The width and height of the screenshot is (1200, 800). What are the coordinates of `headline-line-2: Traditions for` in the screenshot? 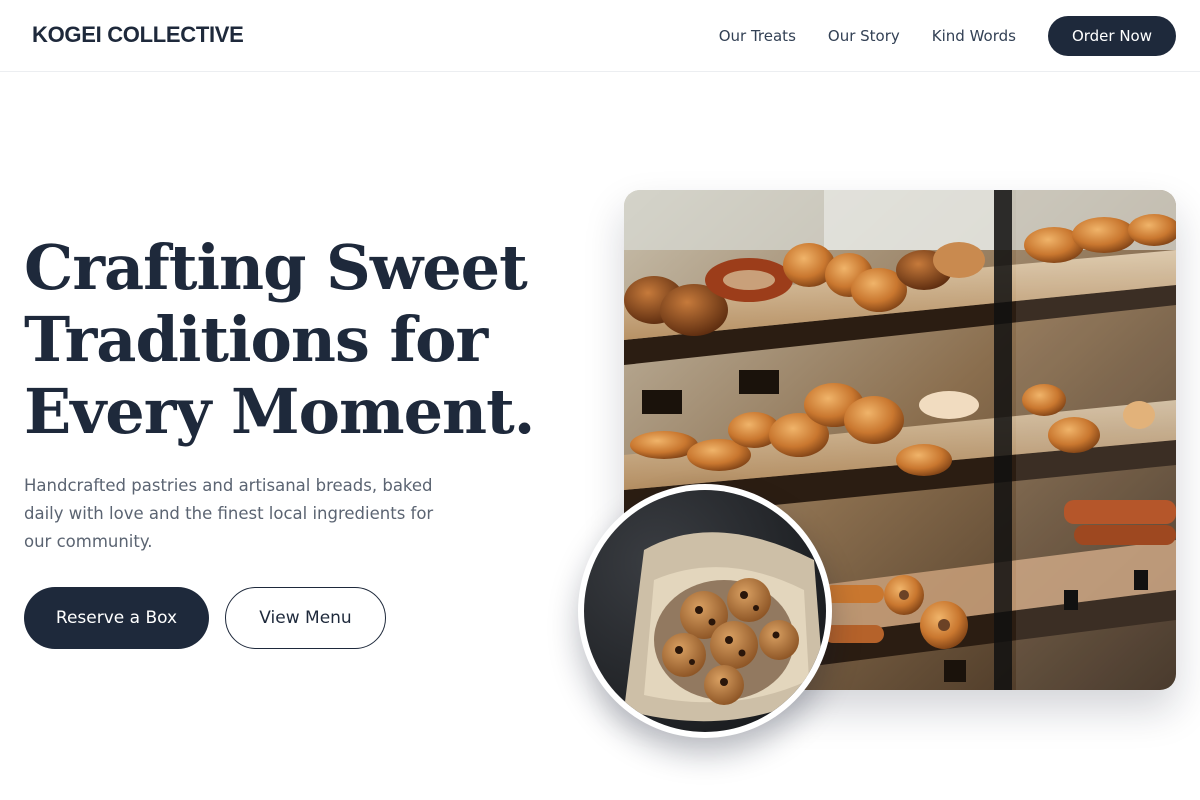 It's located at (256, 339).